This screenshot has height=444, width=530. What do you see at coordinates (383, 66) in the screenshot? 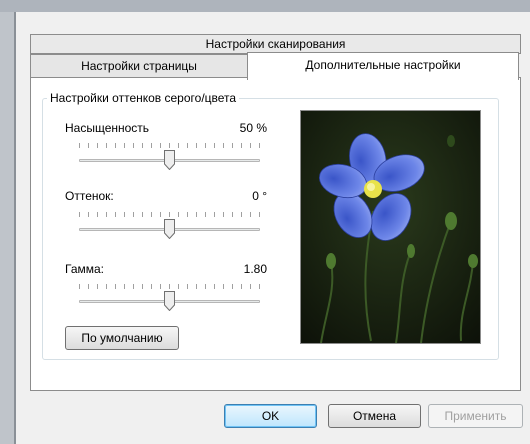
I see `tab-advanced-settings: Дополнительные настройки` at bounding box center [383, 66].